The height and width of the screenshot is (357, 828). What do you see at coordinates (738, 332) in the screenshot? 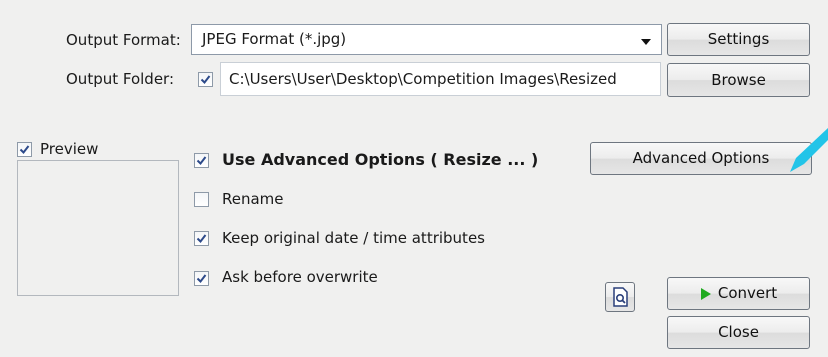
I see `close-button: Close` at bounding box center [738, 332].